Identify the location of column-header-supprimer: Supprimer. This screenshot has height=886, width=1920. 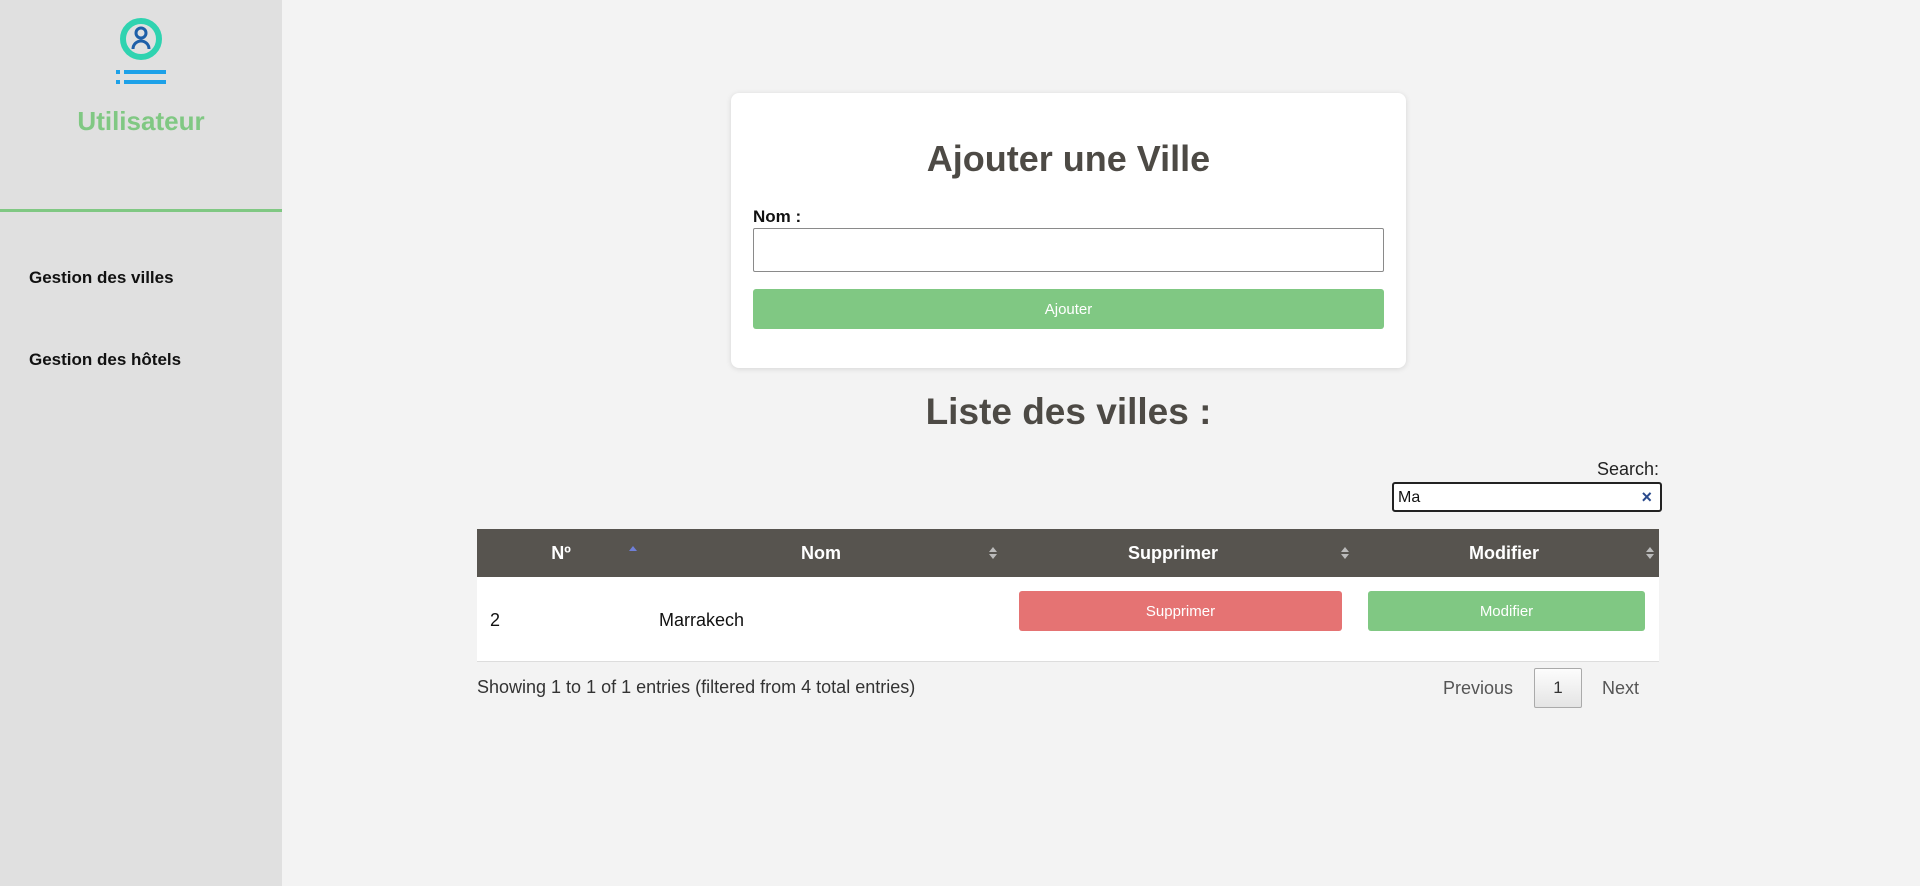
(1173, 553).